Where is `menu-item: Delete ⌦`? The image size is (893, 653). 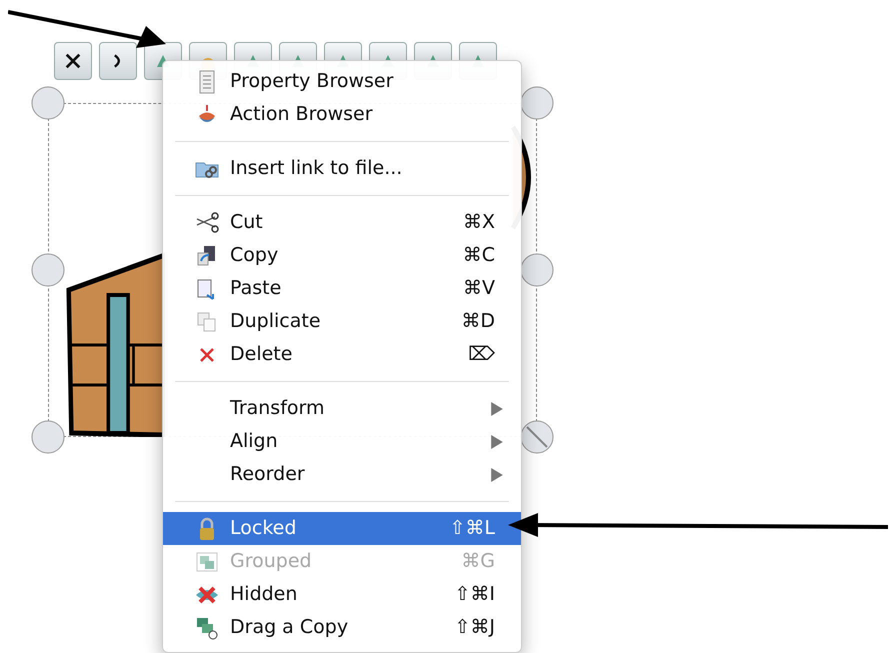
menu-item: Delete ⌦ is located at coordinates (342, 354).